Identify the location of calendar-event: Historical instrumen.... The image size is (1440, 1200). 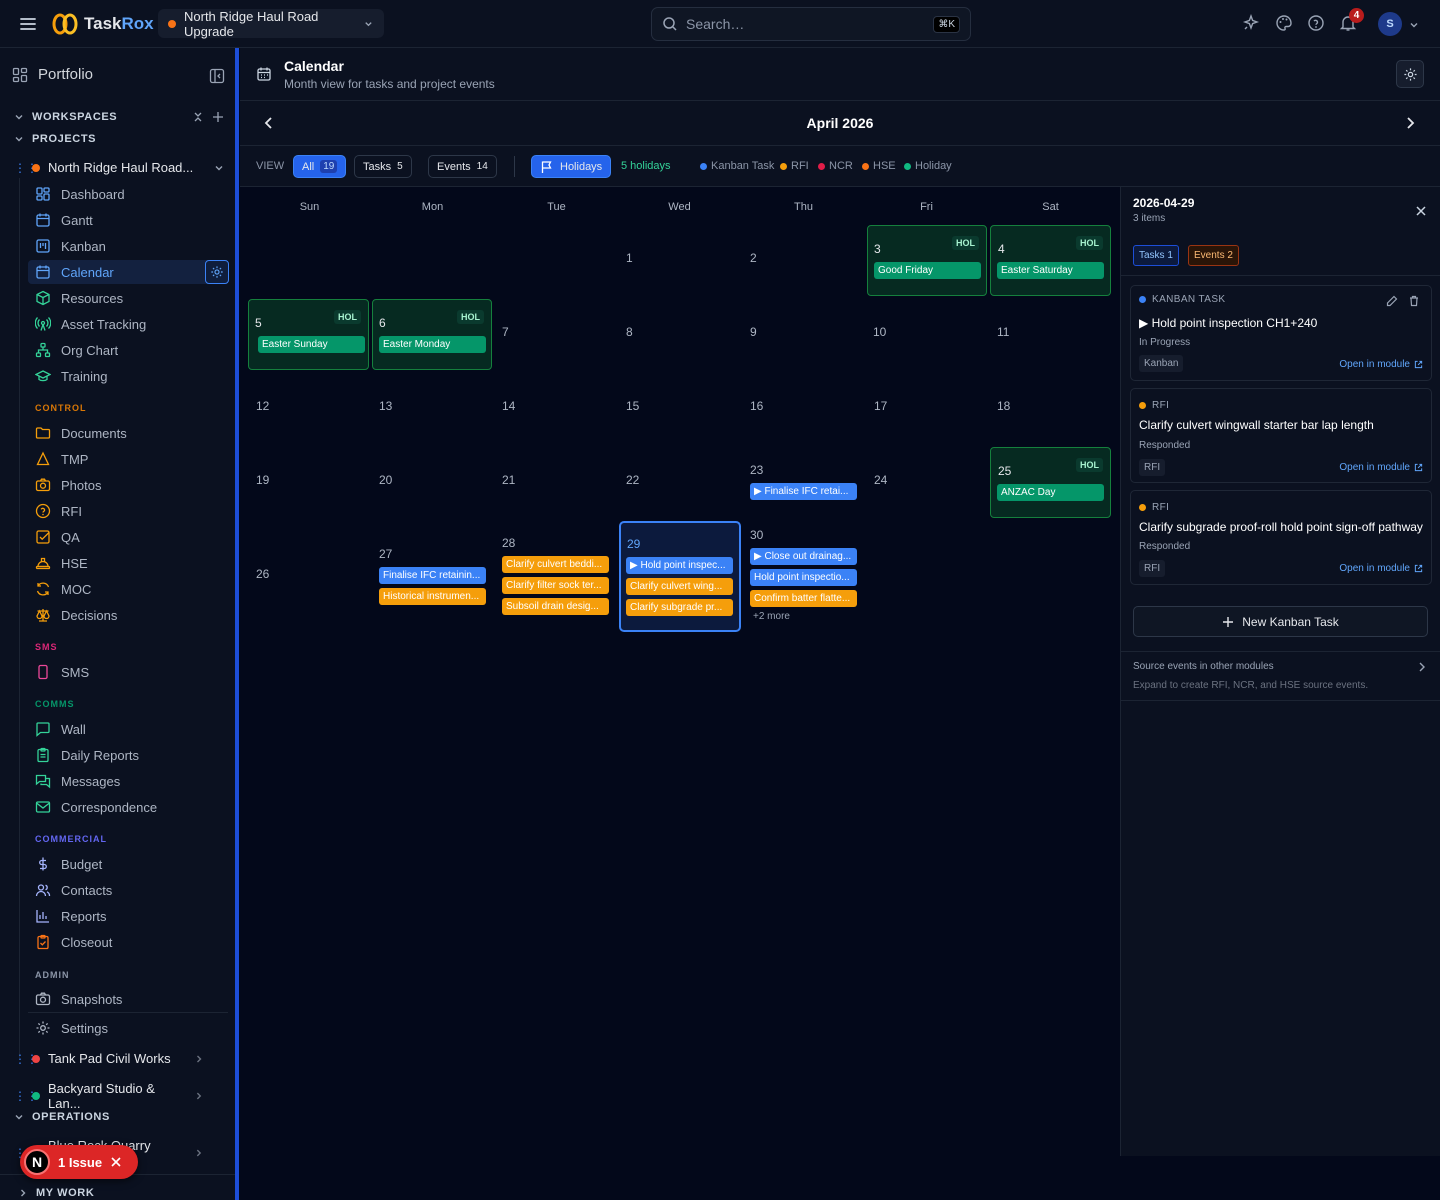
(432, 596).